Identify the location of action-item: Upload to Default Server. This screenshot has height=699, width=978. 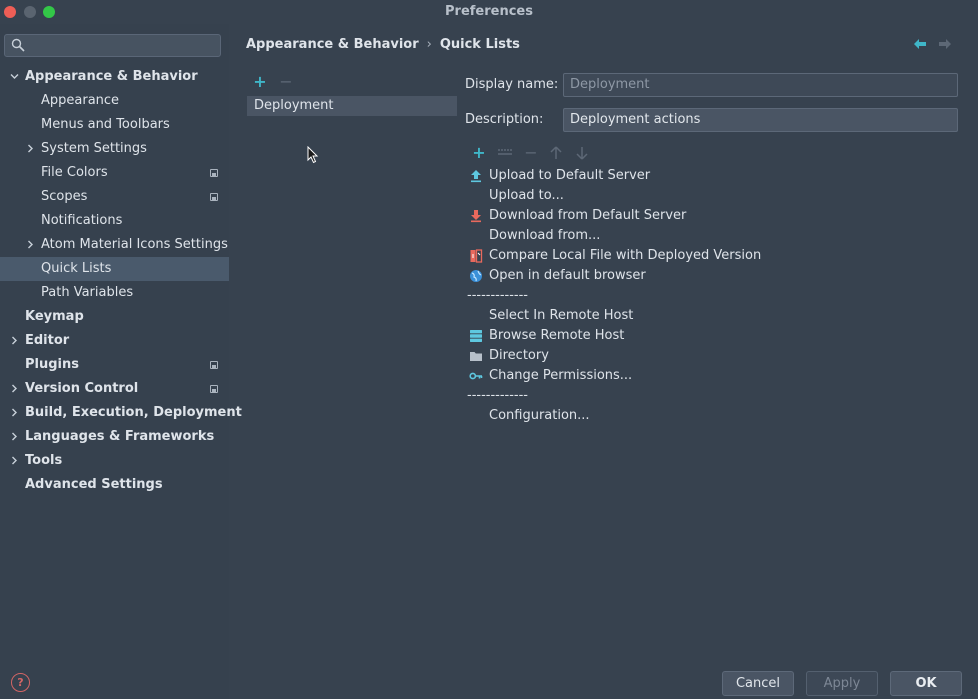
(707, 176).